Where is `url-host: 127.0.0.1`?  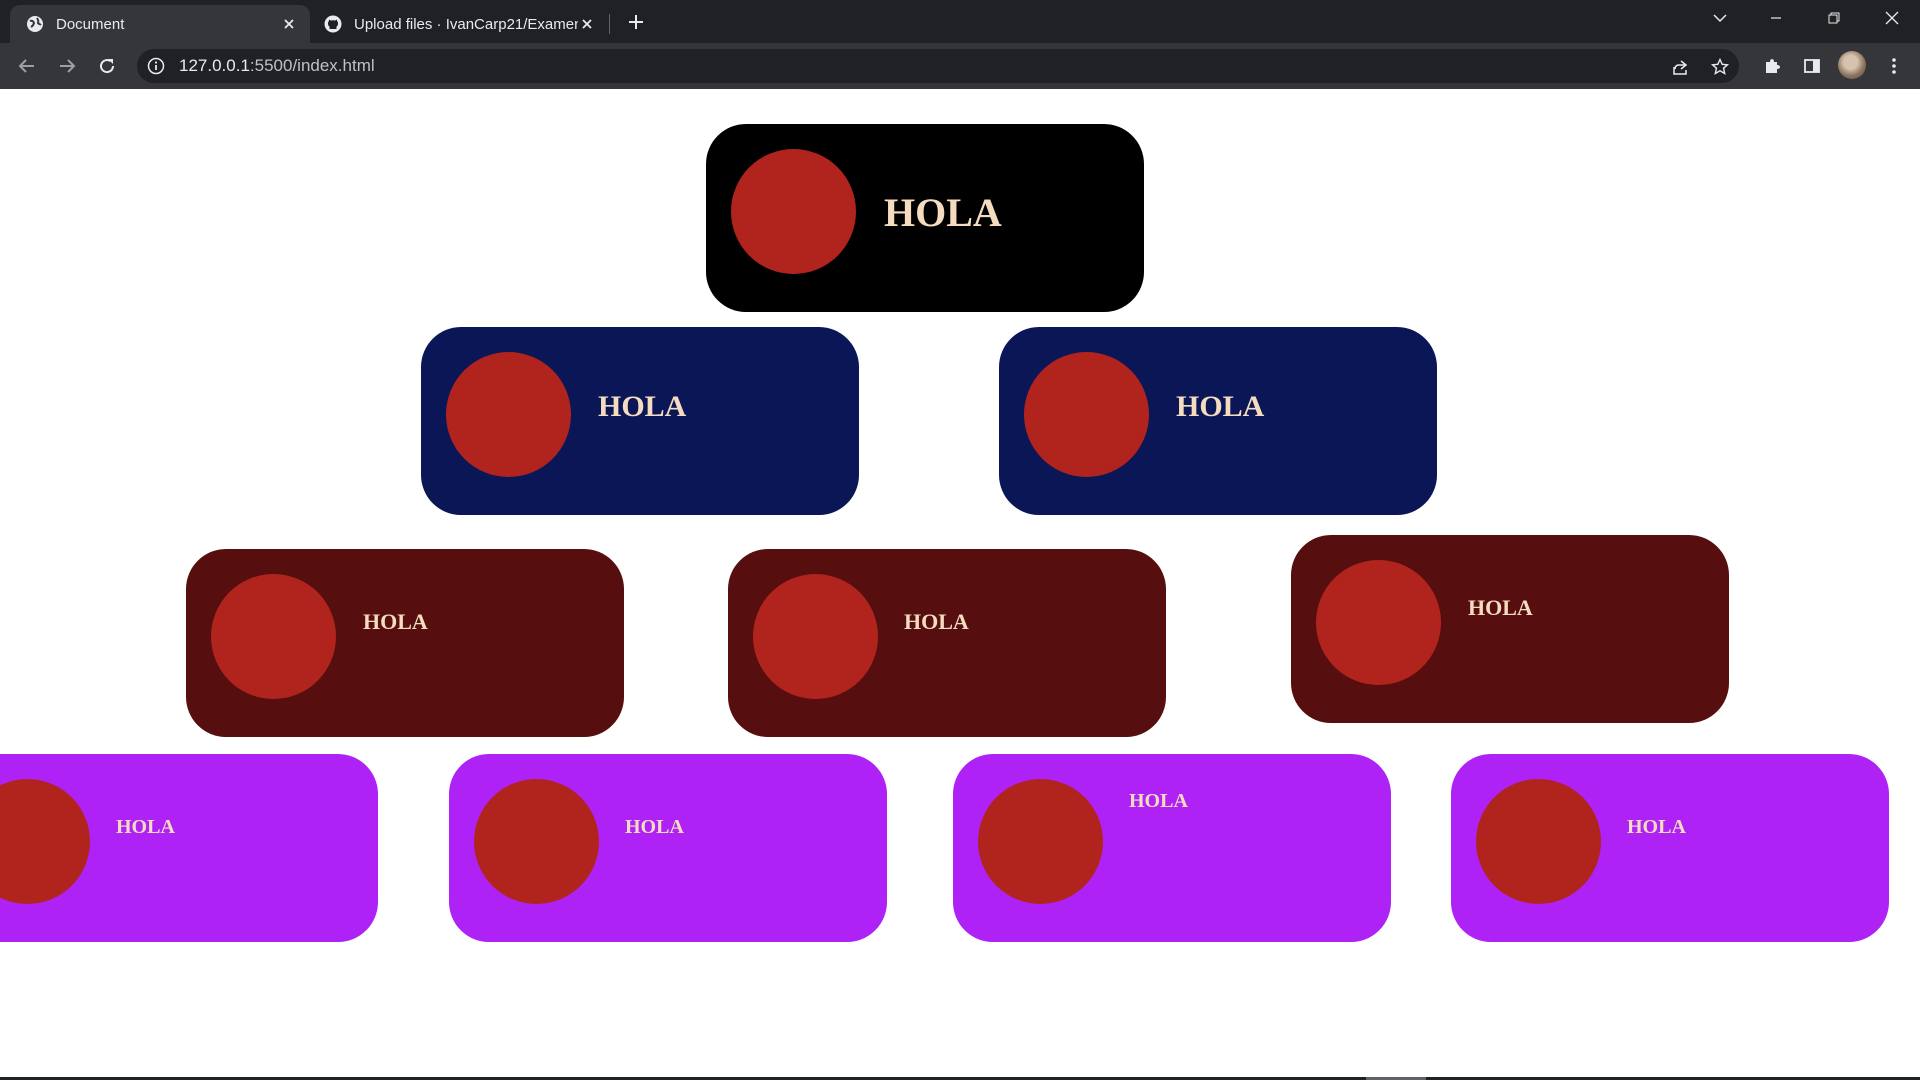 url-host: 127.0.0.1 is located at coordinates (214, 65).